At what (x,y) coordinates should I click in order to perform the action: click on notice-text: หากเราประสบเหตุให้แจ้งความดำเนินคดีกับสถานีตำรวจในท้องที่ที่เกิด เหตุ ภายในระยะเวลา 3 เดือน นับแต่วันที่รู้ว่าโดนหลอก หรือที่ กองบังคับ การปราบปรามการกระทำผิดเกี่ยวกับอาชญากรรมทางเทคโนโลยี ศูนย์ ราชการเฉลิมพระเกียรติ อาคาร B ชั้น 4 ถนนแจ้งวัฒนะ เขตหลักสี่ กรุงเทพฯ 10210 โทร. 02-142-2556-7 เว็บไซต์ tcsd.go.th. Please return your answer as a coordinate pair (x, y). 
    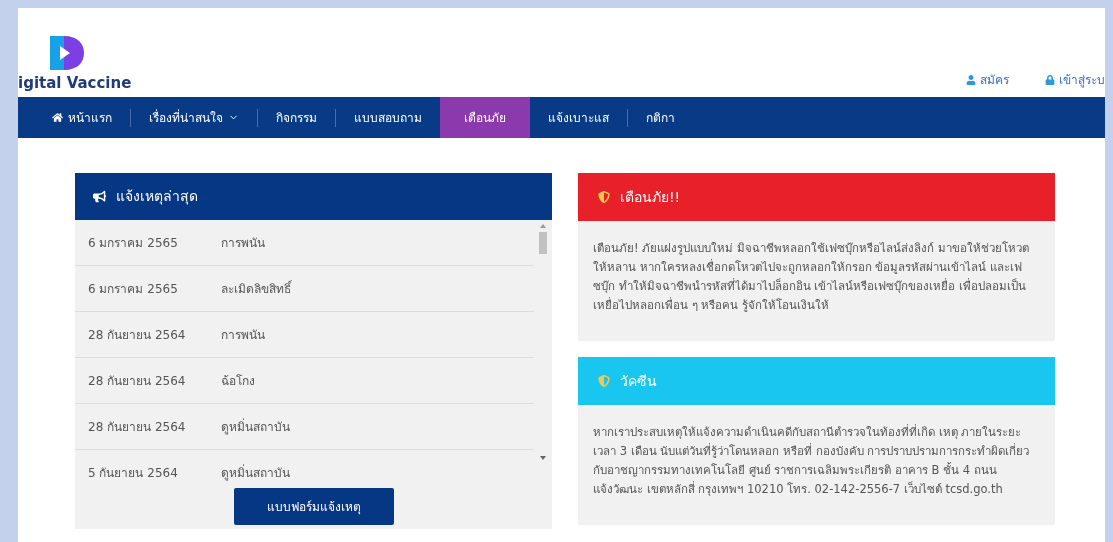
    Looking at the image, I should click on (811, 460).